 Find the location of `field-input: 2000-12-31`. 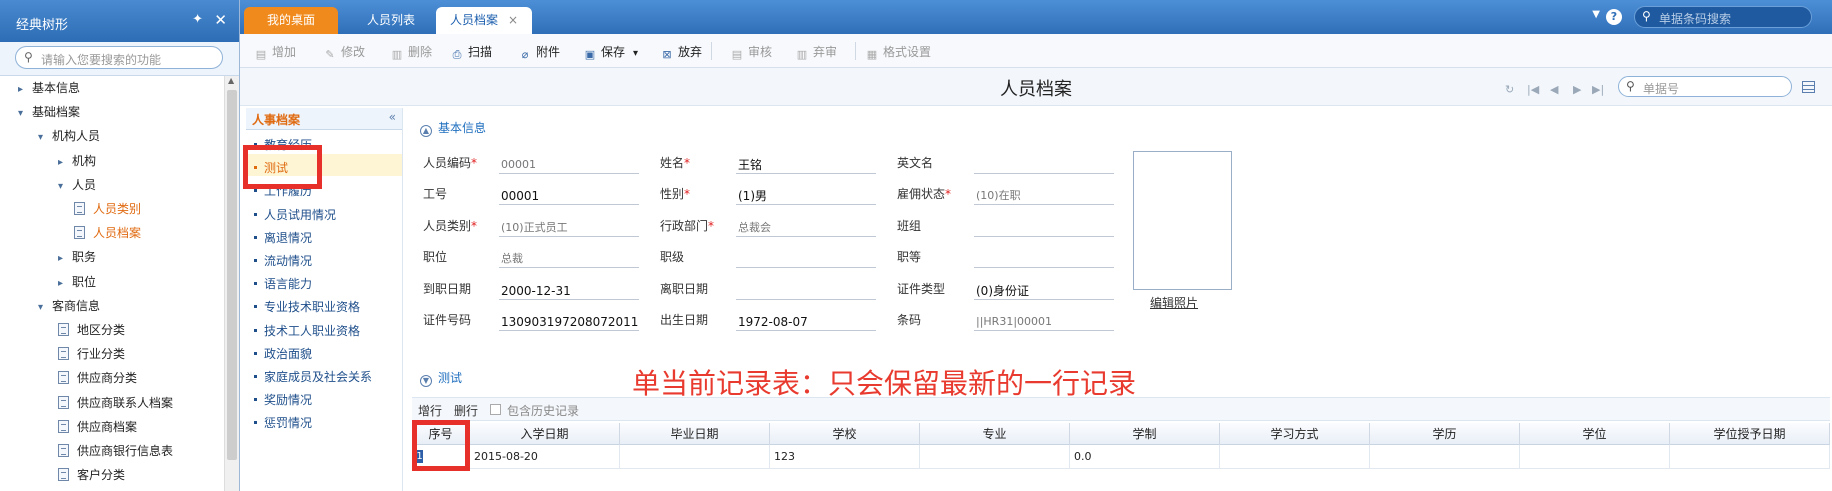

field-input: 2000-12-31 is located at coordinates (569, 291).